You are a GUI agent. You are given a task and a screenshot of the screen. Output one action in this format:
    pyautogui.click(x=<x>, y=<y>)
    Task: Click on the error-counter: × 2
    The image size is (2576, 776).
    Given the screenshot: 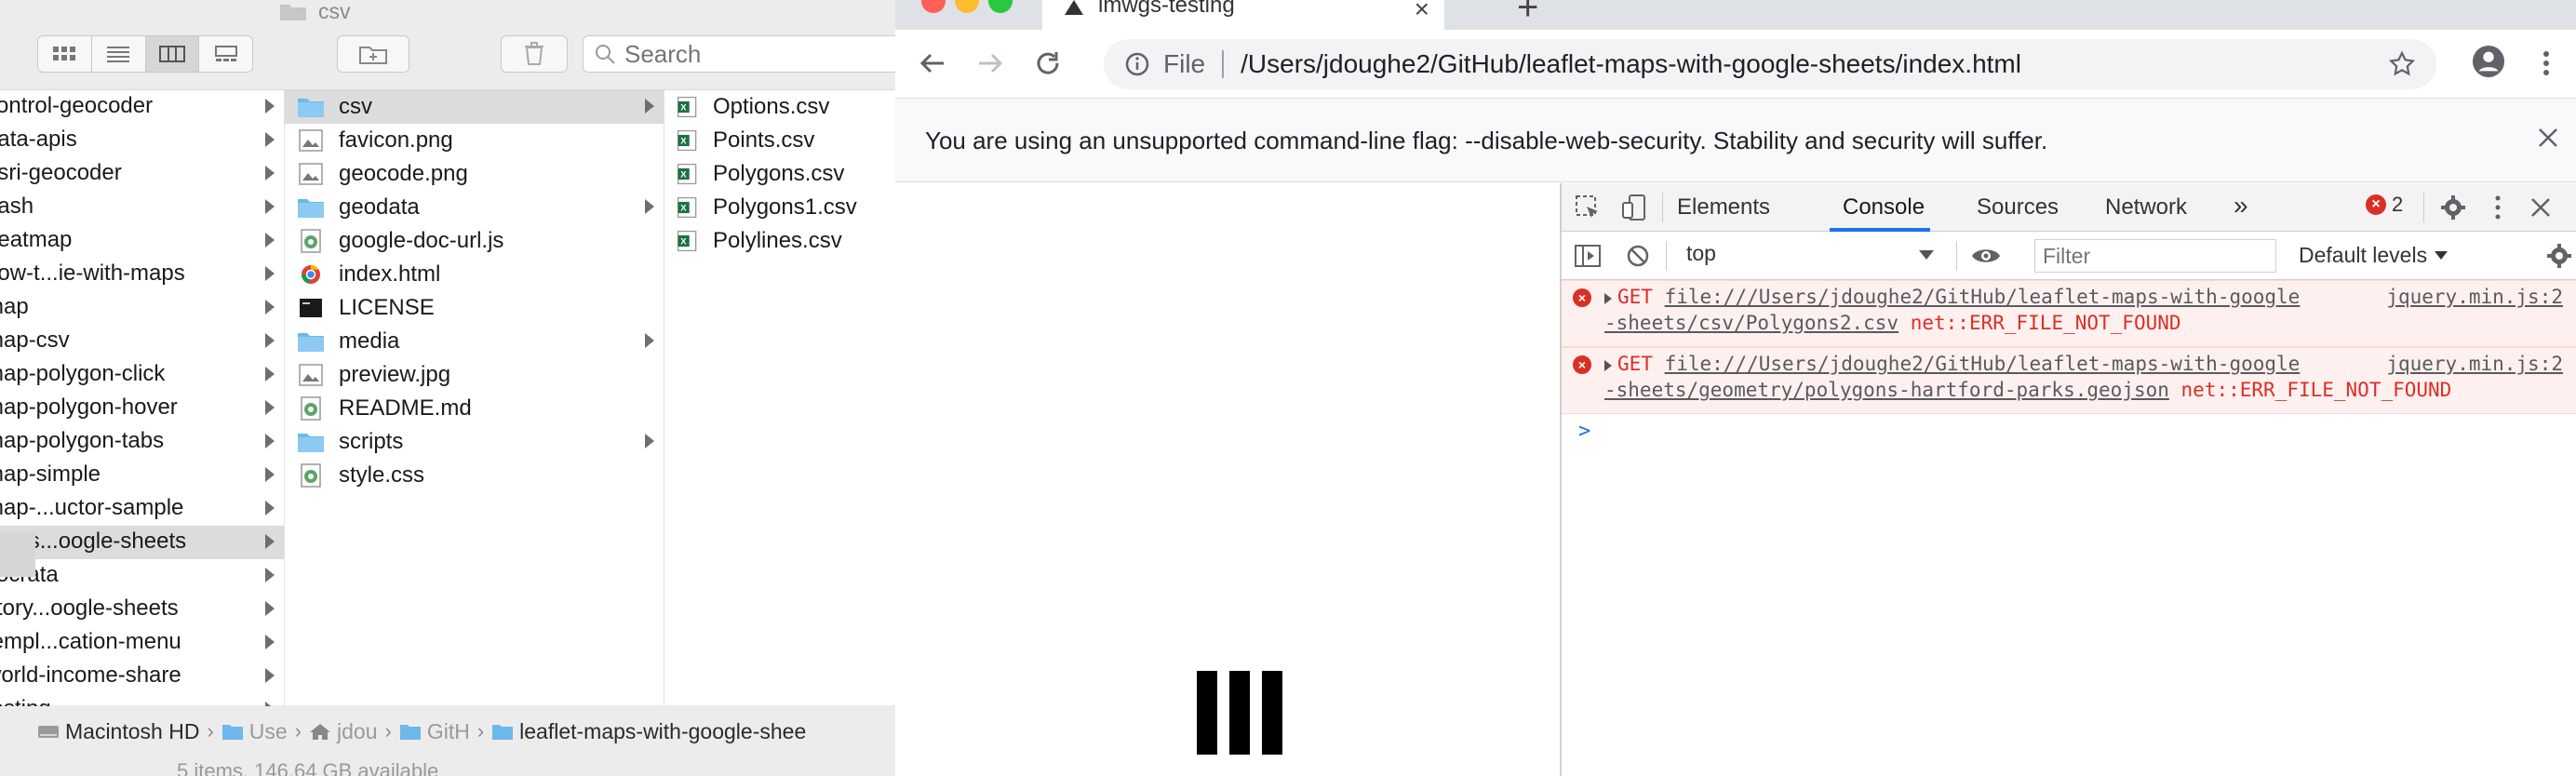 What is the action you would take?
    pyautogui.click(x=2384, y=205)
    